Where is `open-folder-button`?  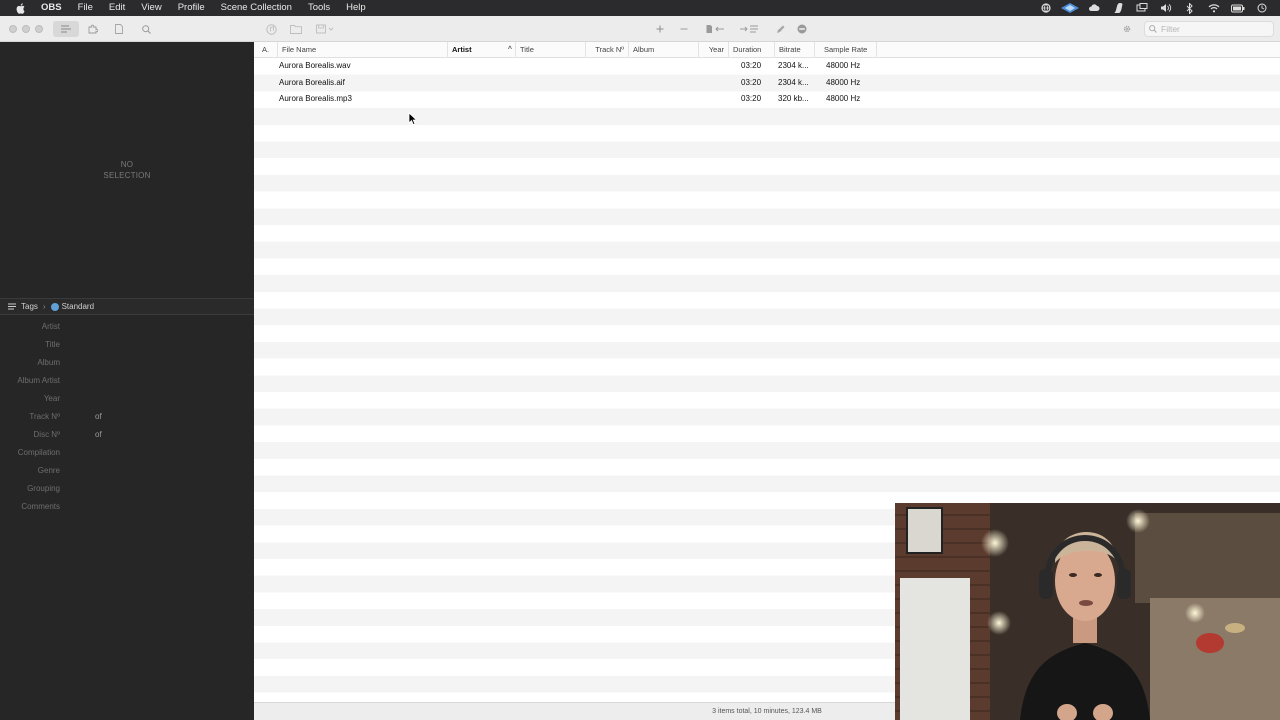 open-folder-button is located at coordinates (296, 29).